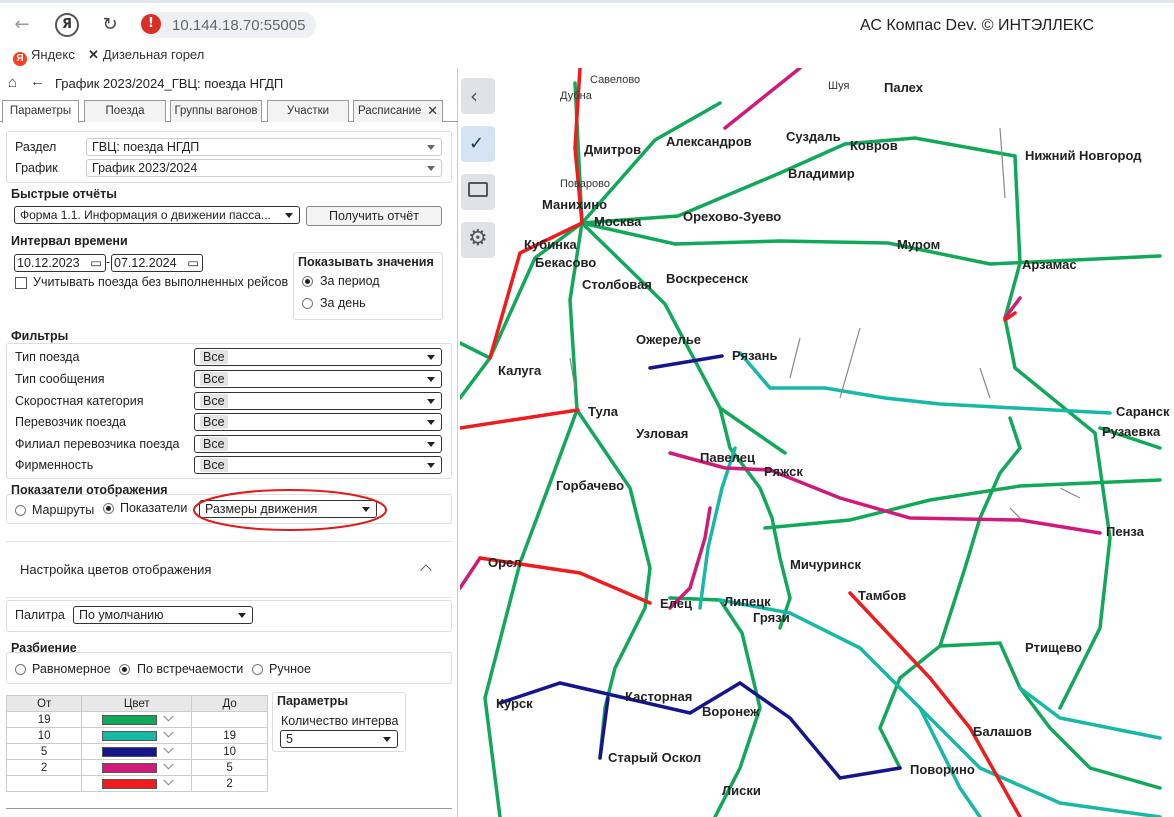 The width and height of the screenshot is (1174, 817). What do you see at coordinates (44, 719) in the screenshot?
I see `cell-from: 19` at bounding box center [44, 719].